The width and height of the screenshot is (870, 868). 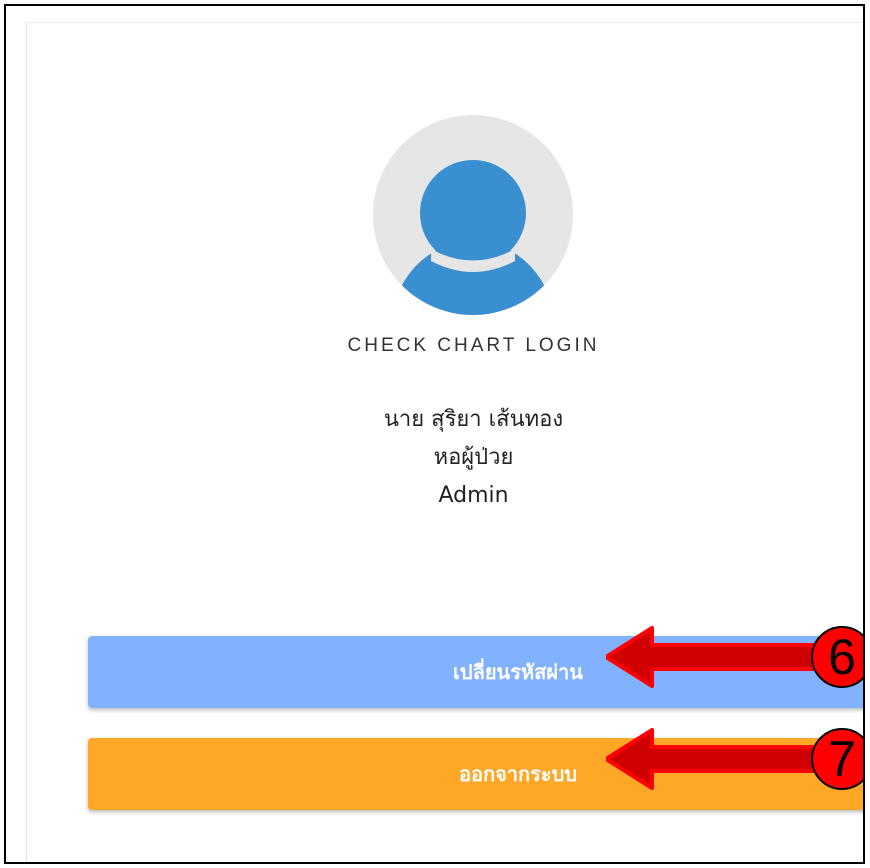 I want to click on user-info: นาย สุริยา เส้นทอง หอผู้ป่วย Admin, so click(x=445, y=458).